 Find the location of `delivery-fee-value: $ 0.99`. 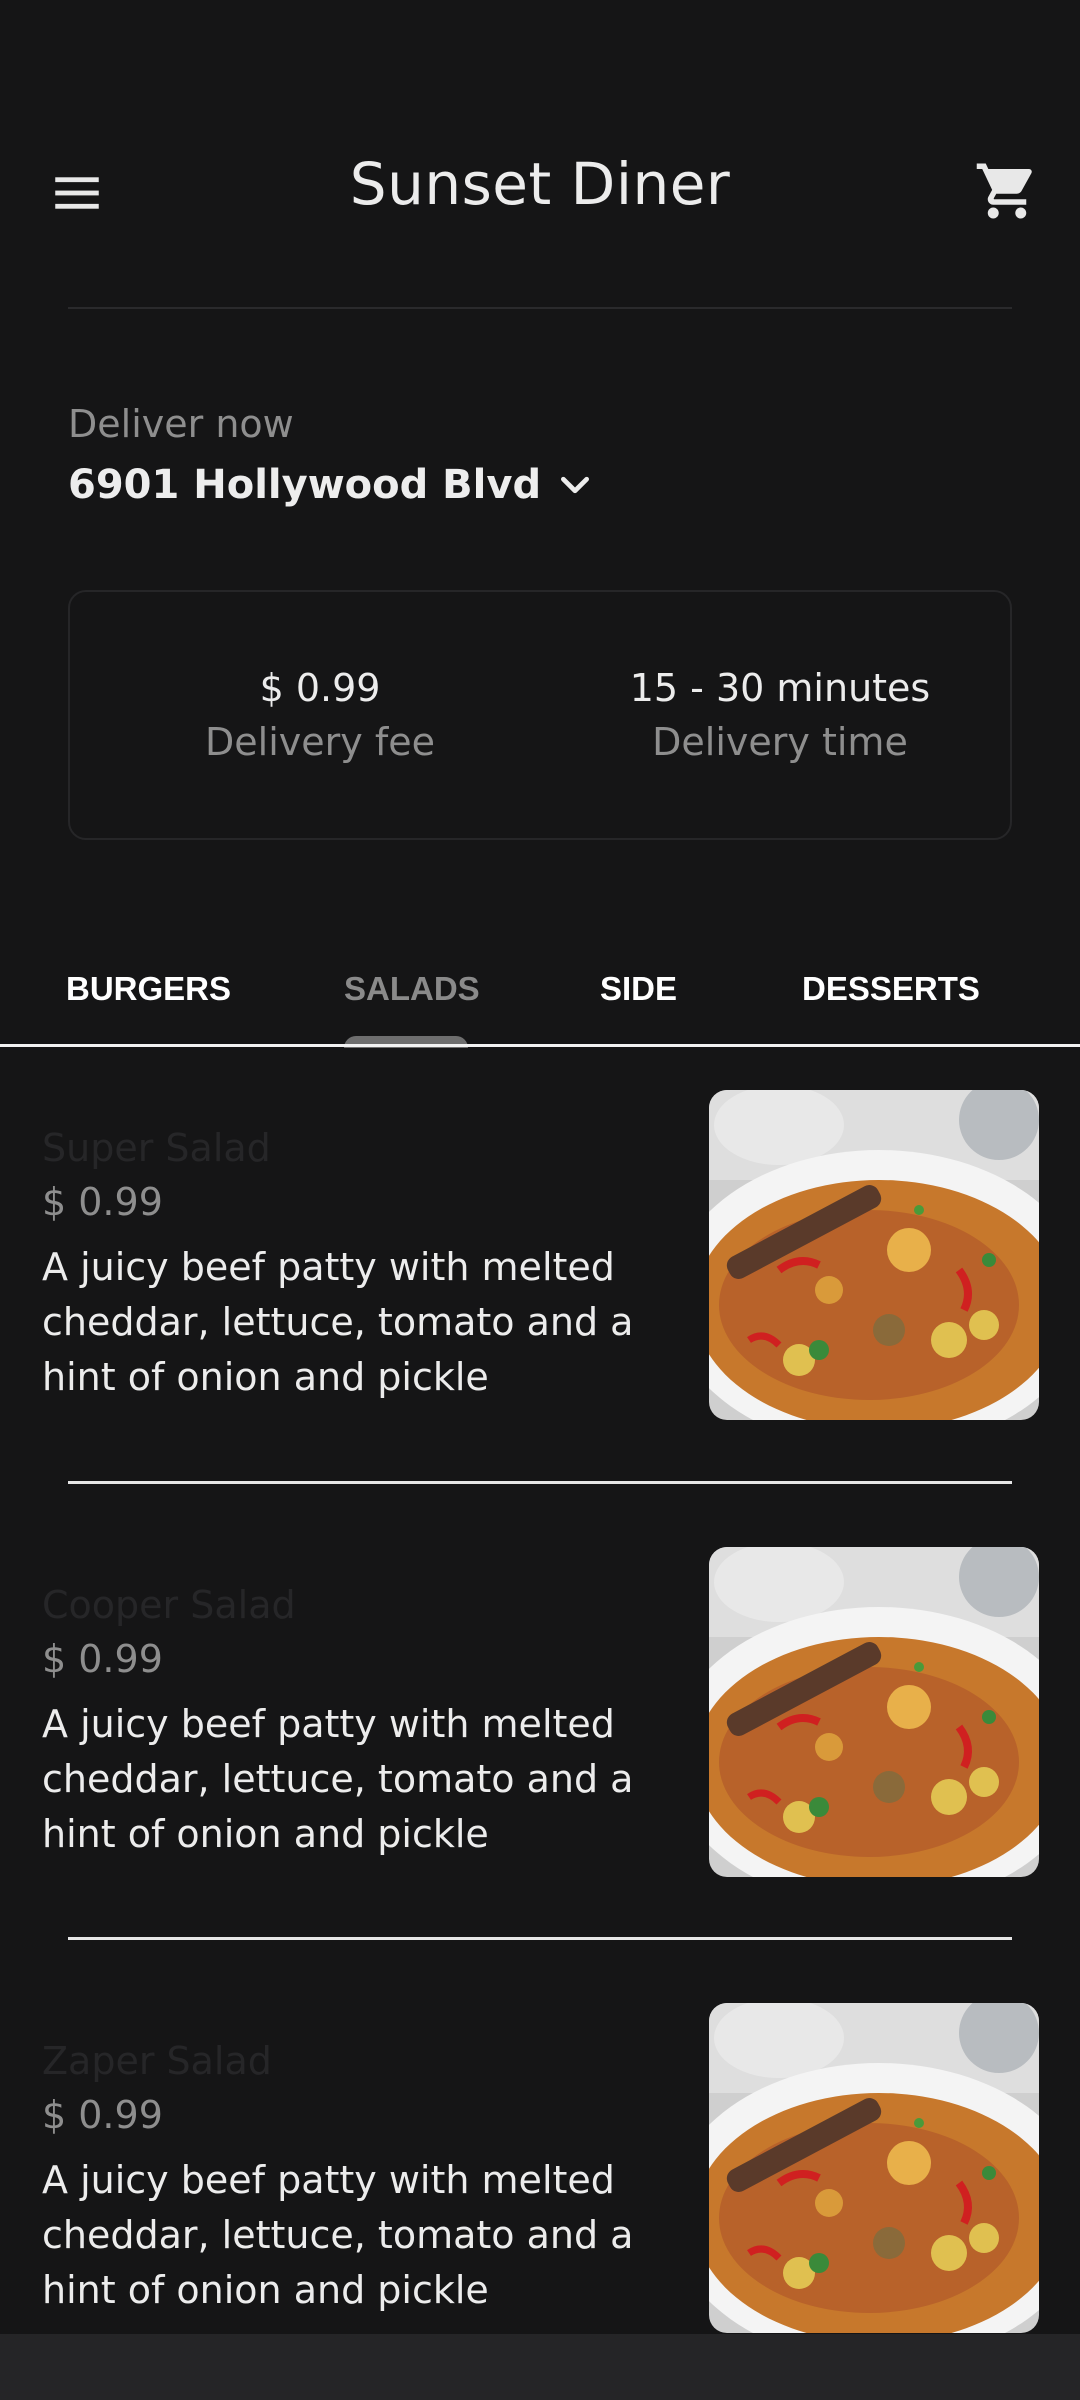

delivery-fee-value: $ 0.99 is located at coordinates (320, 688).